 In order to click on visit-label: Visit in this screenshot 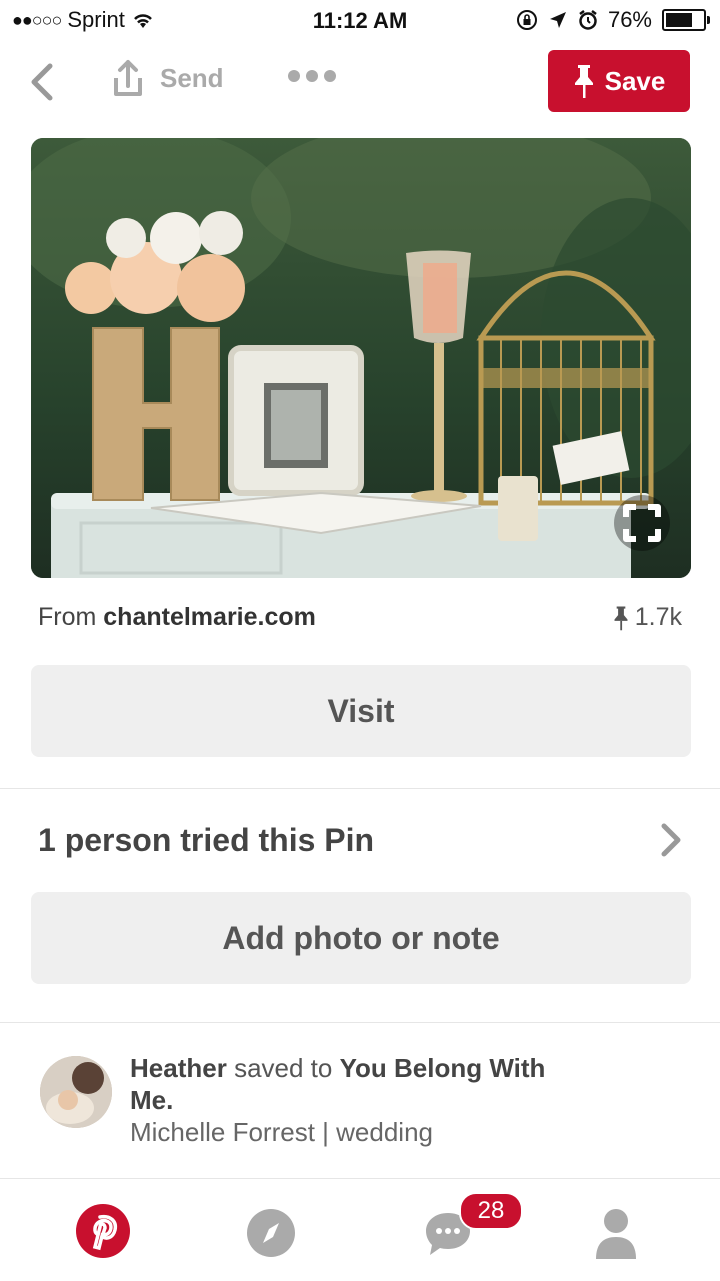, I will do `click(361, 710)`.